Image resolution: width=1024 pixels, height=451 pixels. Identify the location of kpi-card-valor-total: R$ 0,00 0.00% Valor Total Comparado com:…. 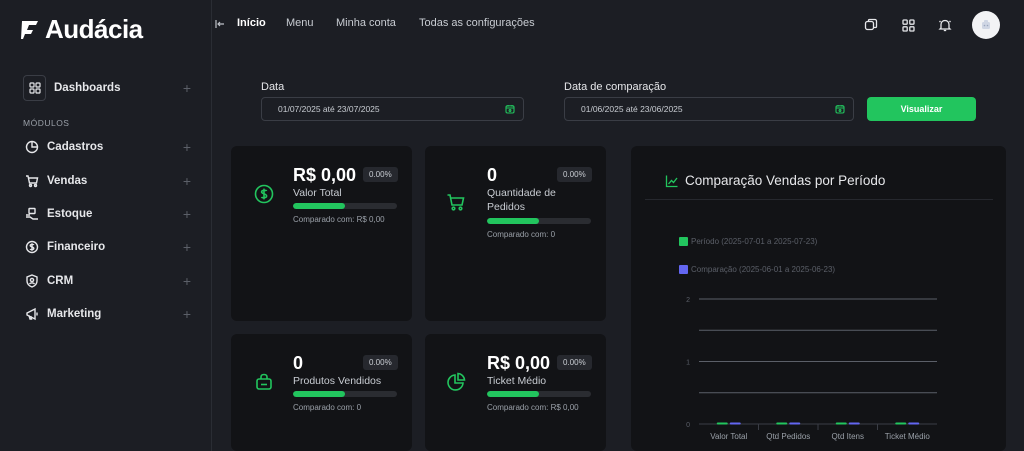
(321, 233).